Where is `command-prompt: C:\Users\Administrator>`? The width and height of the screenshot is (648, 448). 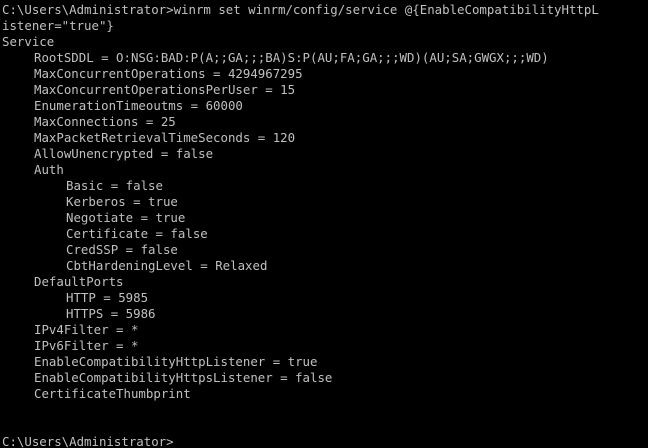 command-prompt: C:\Users\Administrator> is located at coordinates (88, 441).